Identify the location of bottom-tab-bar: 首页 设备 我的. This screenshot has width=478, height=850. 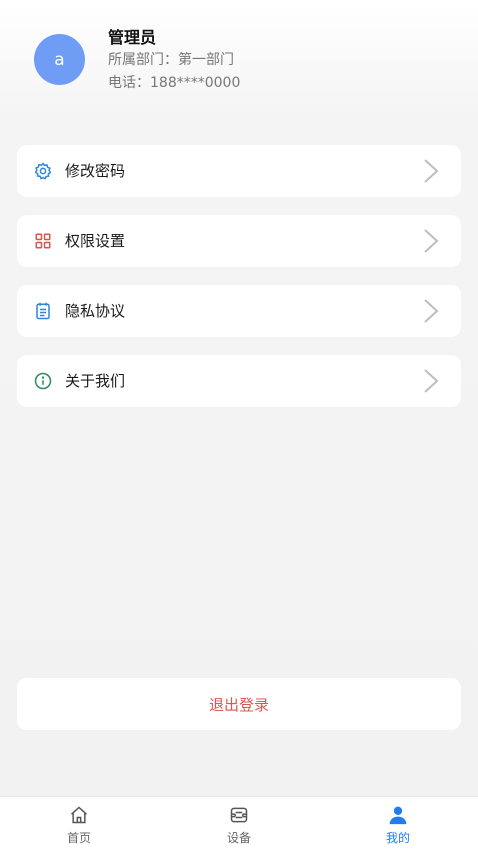
(239, 823).